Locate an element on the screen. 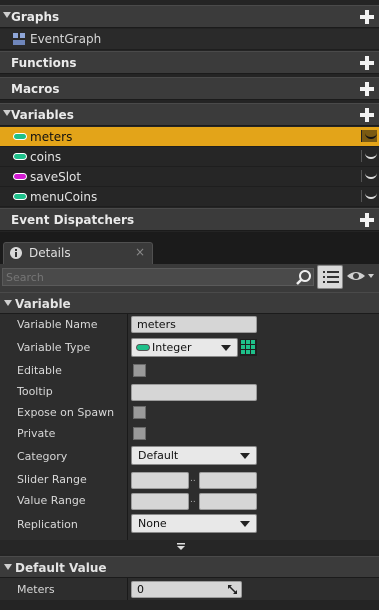 This screenshot has height=610, width=379. string-type-icon is located at coordinates (20, 176).